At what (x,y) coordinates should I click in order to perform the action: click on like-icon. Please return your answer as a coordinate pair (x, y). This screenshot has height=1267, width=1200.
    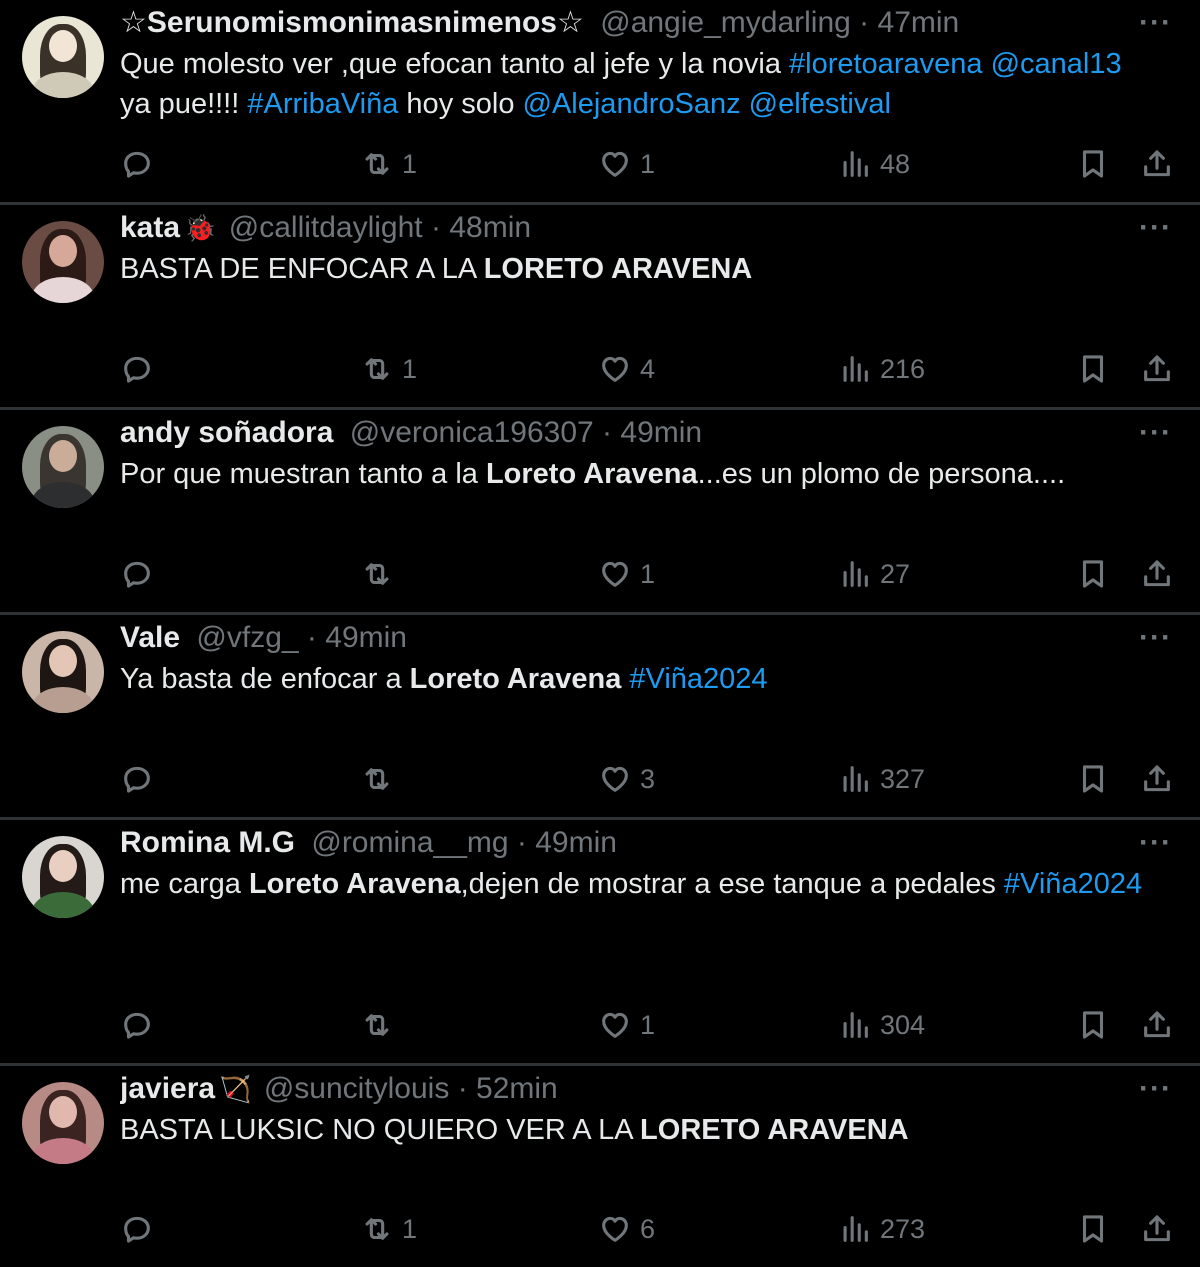
    Looking at the image, I should click on (615, 369).